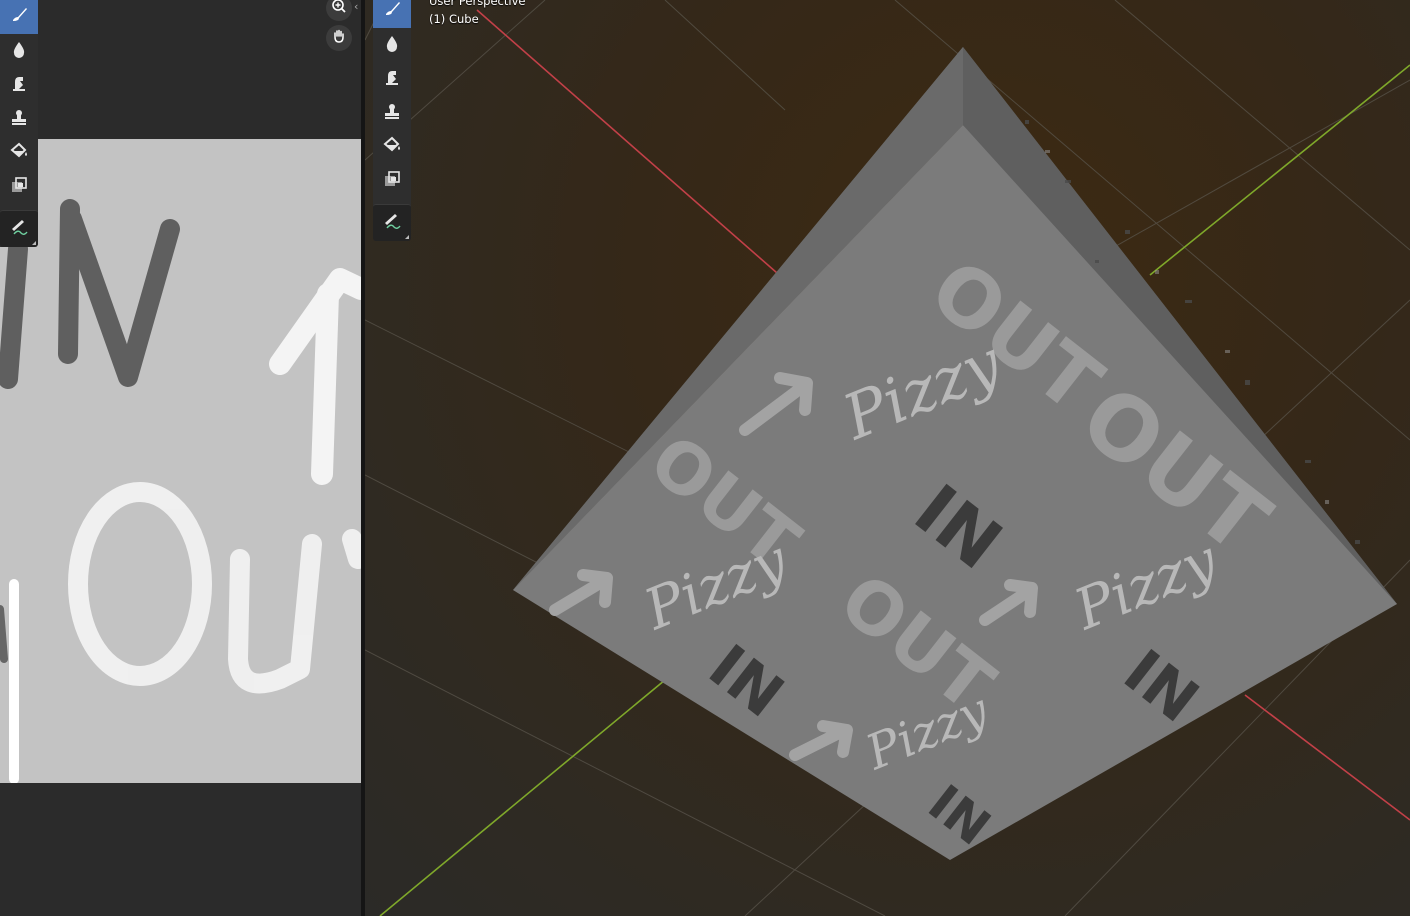 Image resolution: width=1410 pixels, height=916 pixels. I want to click on vp-smear-tool, so click(392, 79).